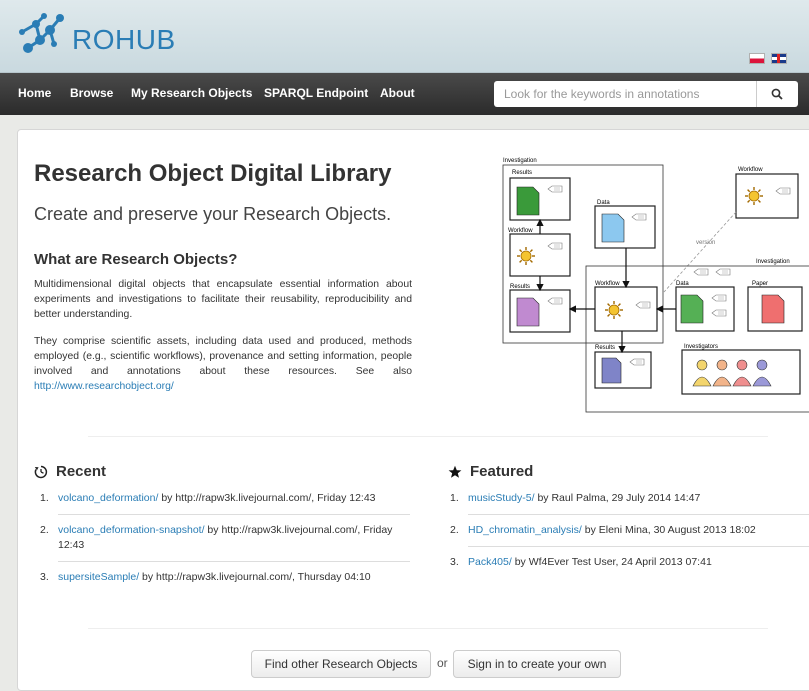 The height and width of the screenshot is (691, 809). I want to click on recent-item-number: 3., so click(44, 577).